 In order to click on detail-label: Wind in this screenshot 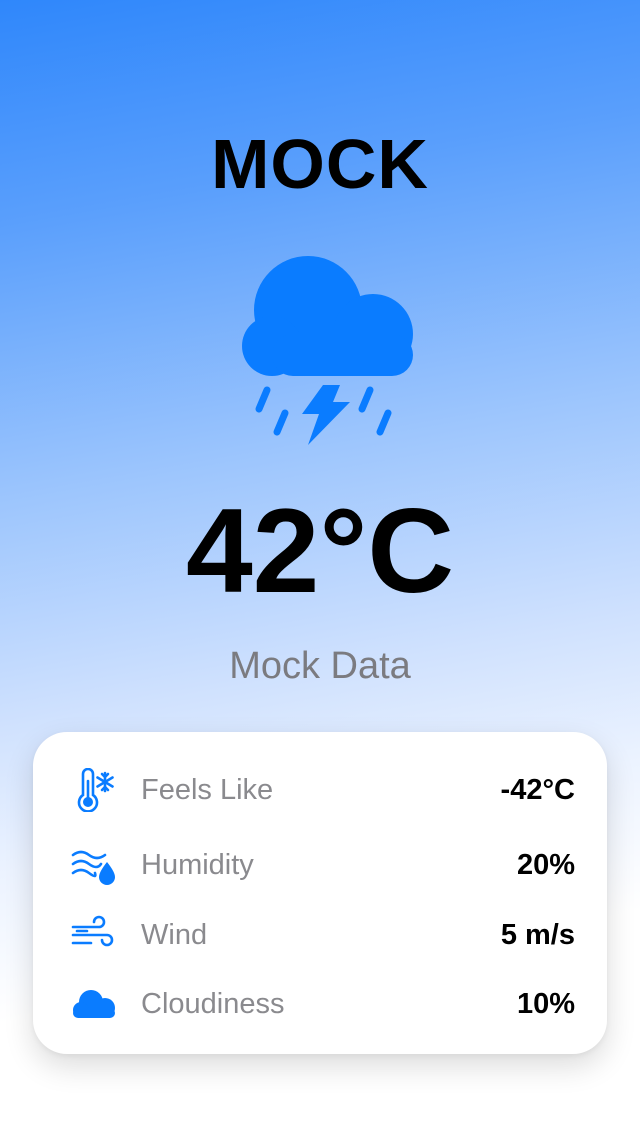, I will do `click(174, 935)`.